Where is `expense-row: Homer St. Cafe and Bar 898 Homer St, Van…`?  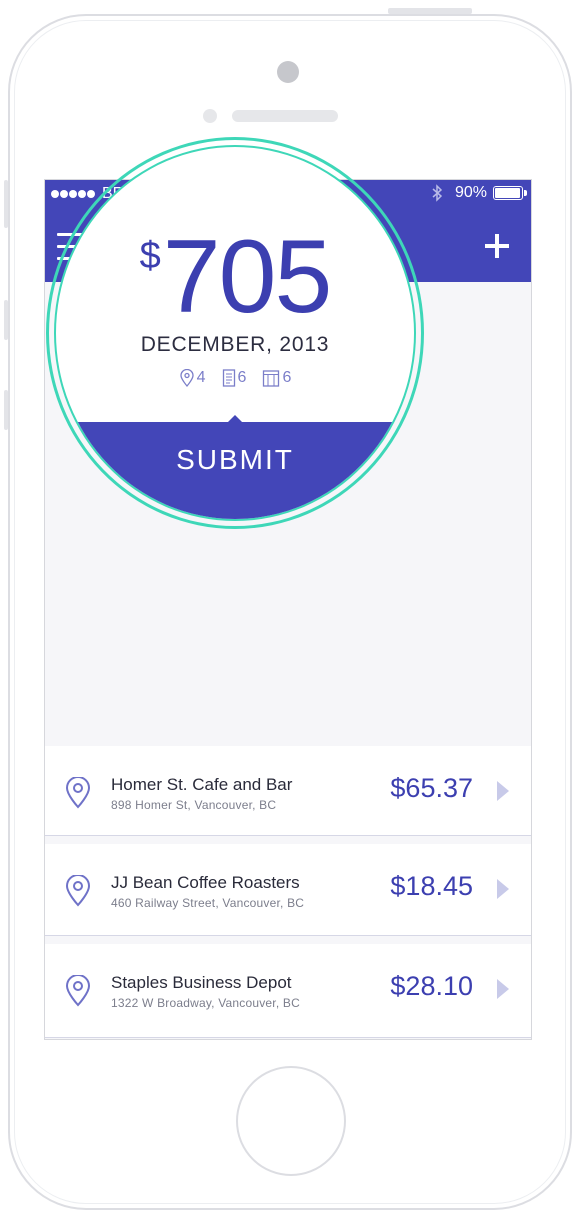 expense-row: Homer St. Cafe and Bar 898 Homer St, Van… is located at coordinates (288, 791).